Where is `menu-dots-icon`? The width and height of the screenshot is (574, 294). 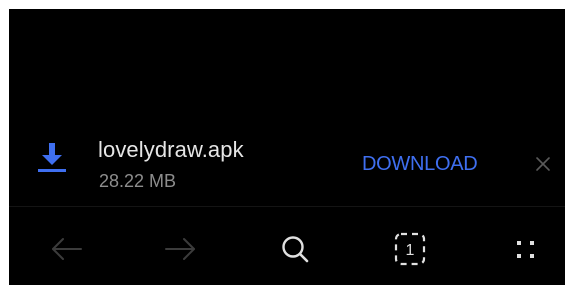
menu-dots-icon is located at coordinates (525, 249).